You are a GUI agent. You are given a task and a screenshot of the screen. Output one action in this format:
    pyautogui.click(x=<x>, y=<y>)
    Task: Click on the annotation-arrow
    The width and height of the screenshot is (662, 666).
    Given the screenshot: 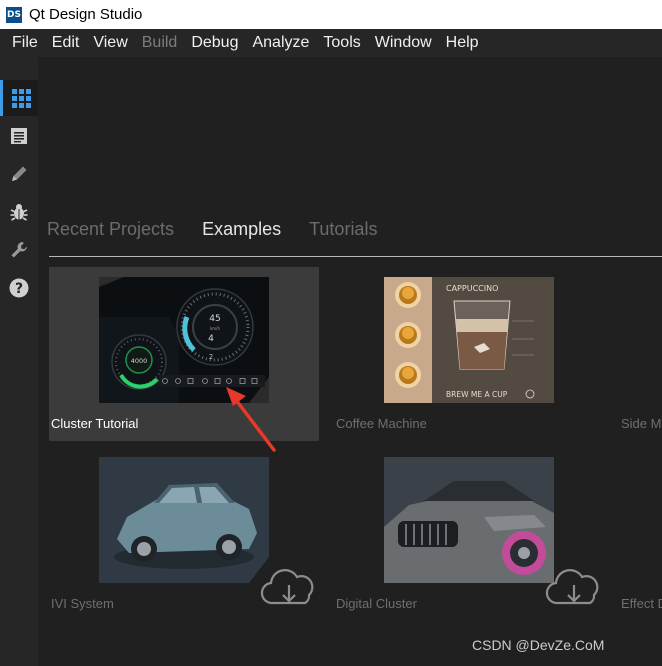 What is the action you would take?
    pyautogui.click(x=251, y=419)
    